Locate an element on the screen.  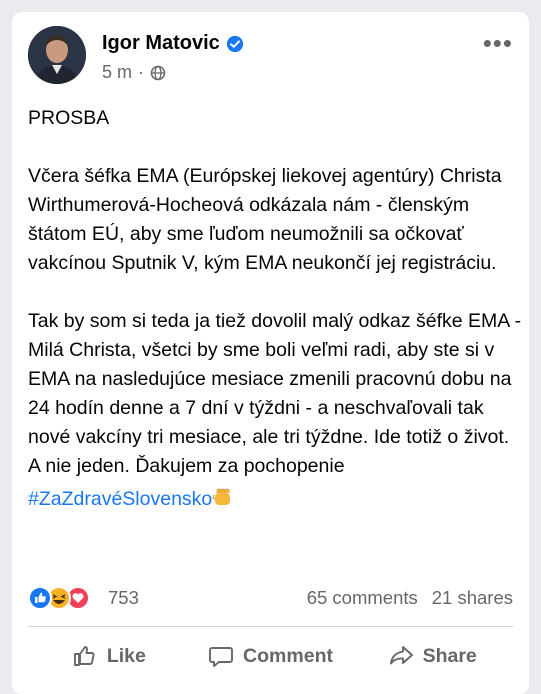
divider is located at coordinates (270, 626).